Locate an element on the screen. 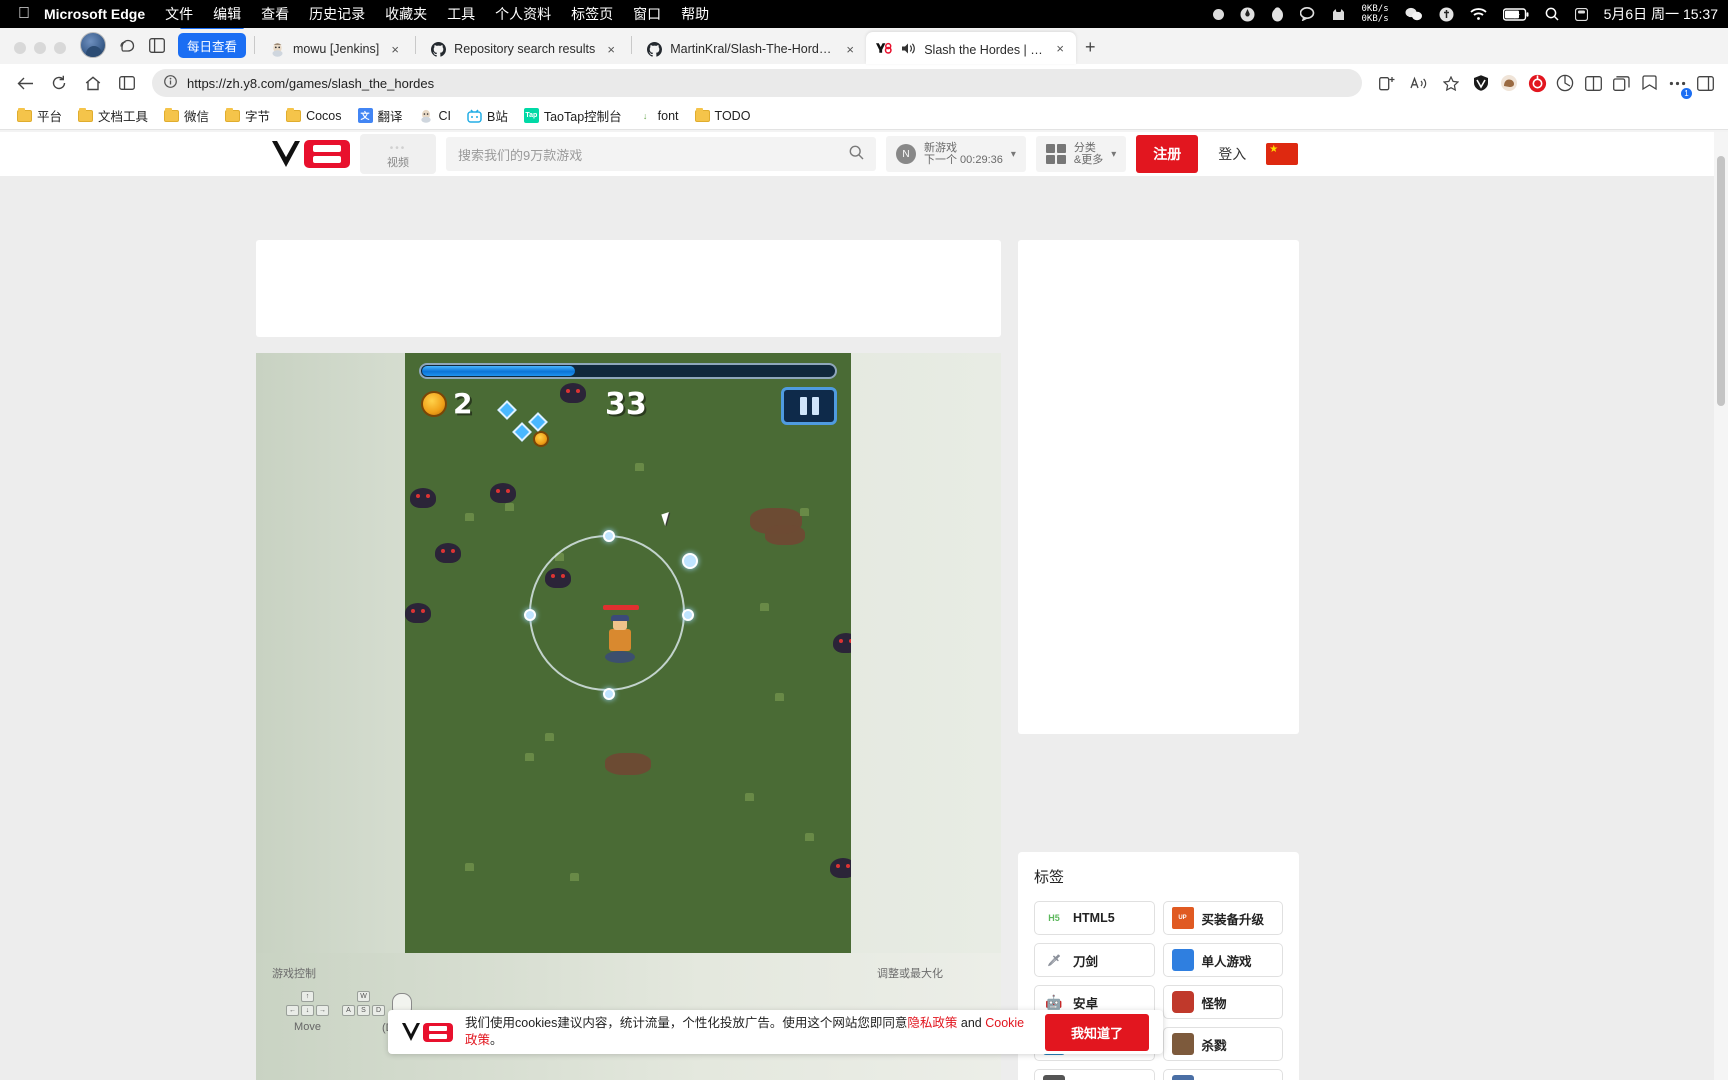 This screenshot has width=1728, height=1080. bookmark-font: ↓ font is located at coordinates (658, 115).